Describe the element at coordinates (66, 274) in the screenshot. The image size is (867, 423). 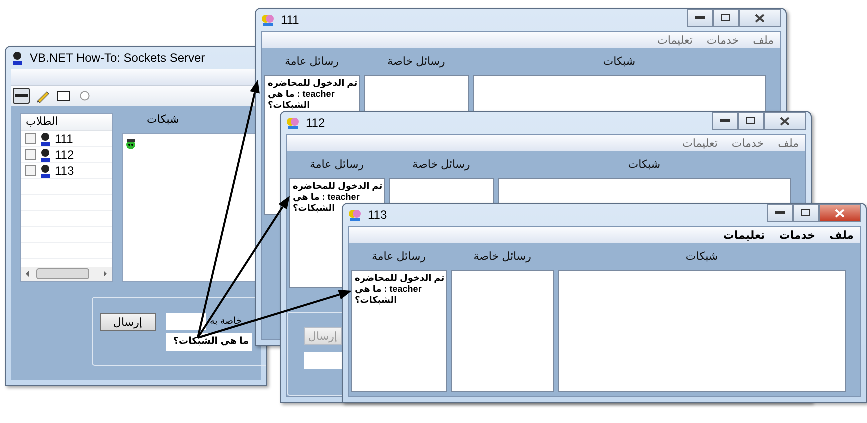
I see `horizontal-scrollbar` at that location.